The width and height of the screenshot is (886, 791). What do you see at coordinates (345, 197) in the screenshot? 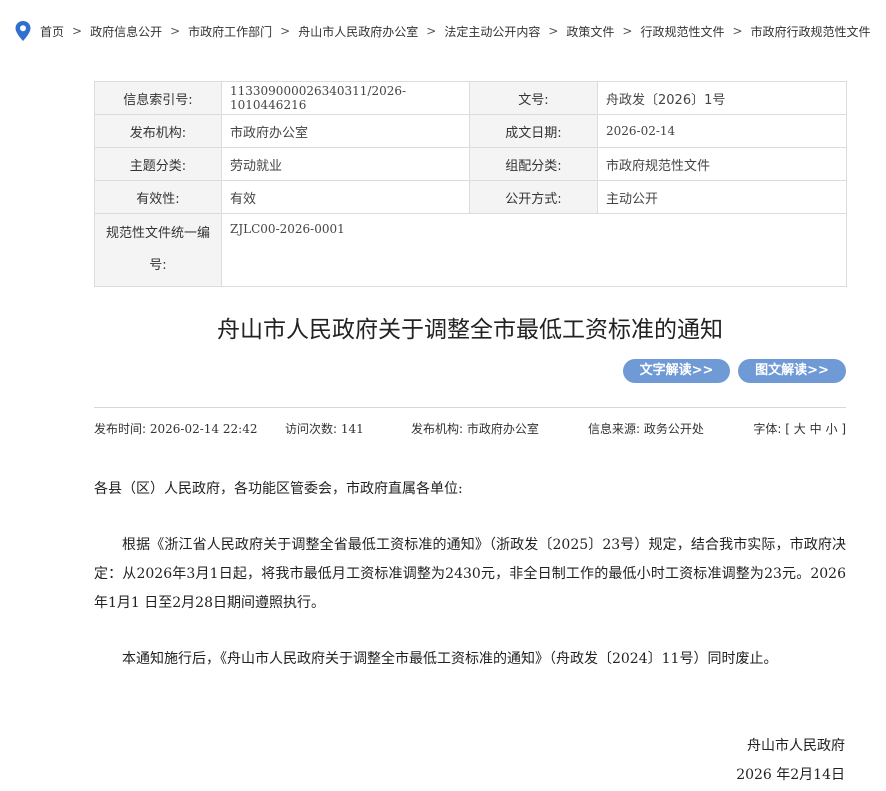
I see `validity-value: 有效` at bounding box center [345, 197].